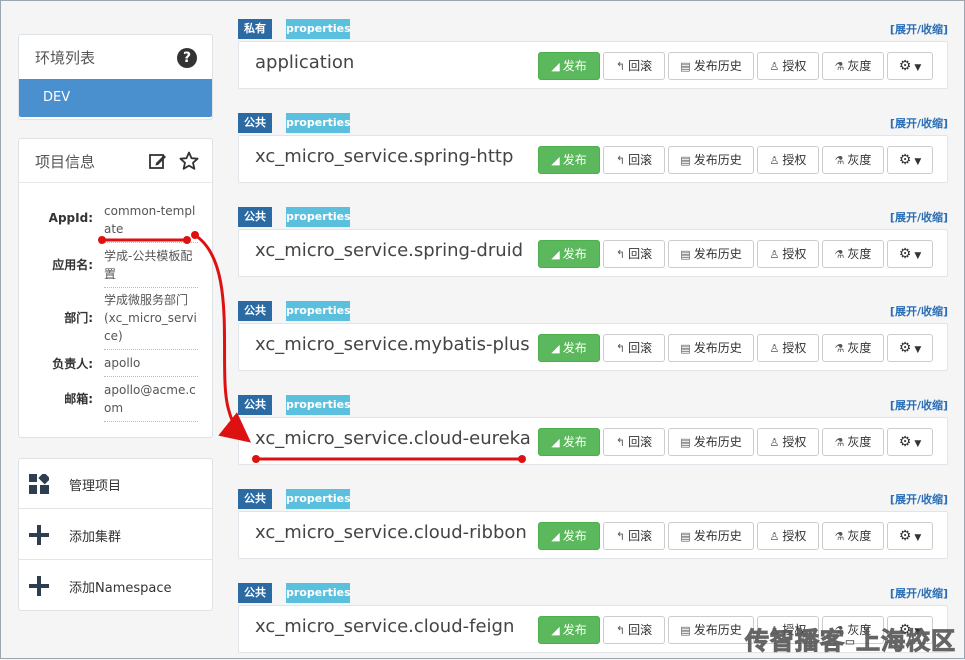 The width and height of the screenshot is (965, 660). What do you see at coordinates (555, 442) in the screenshot?
I see `send-icon: ◢` at bounding box center [555, 442].